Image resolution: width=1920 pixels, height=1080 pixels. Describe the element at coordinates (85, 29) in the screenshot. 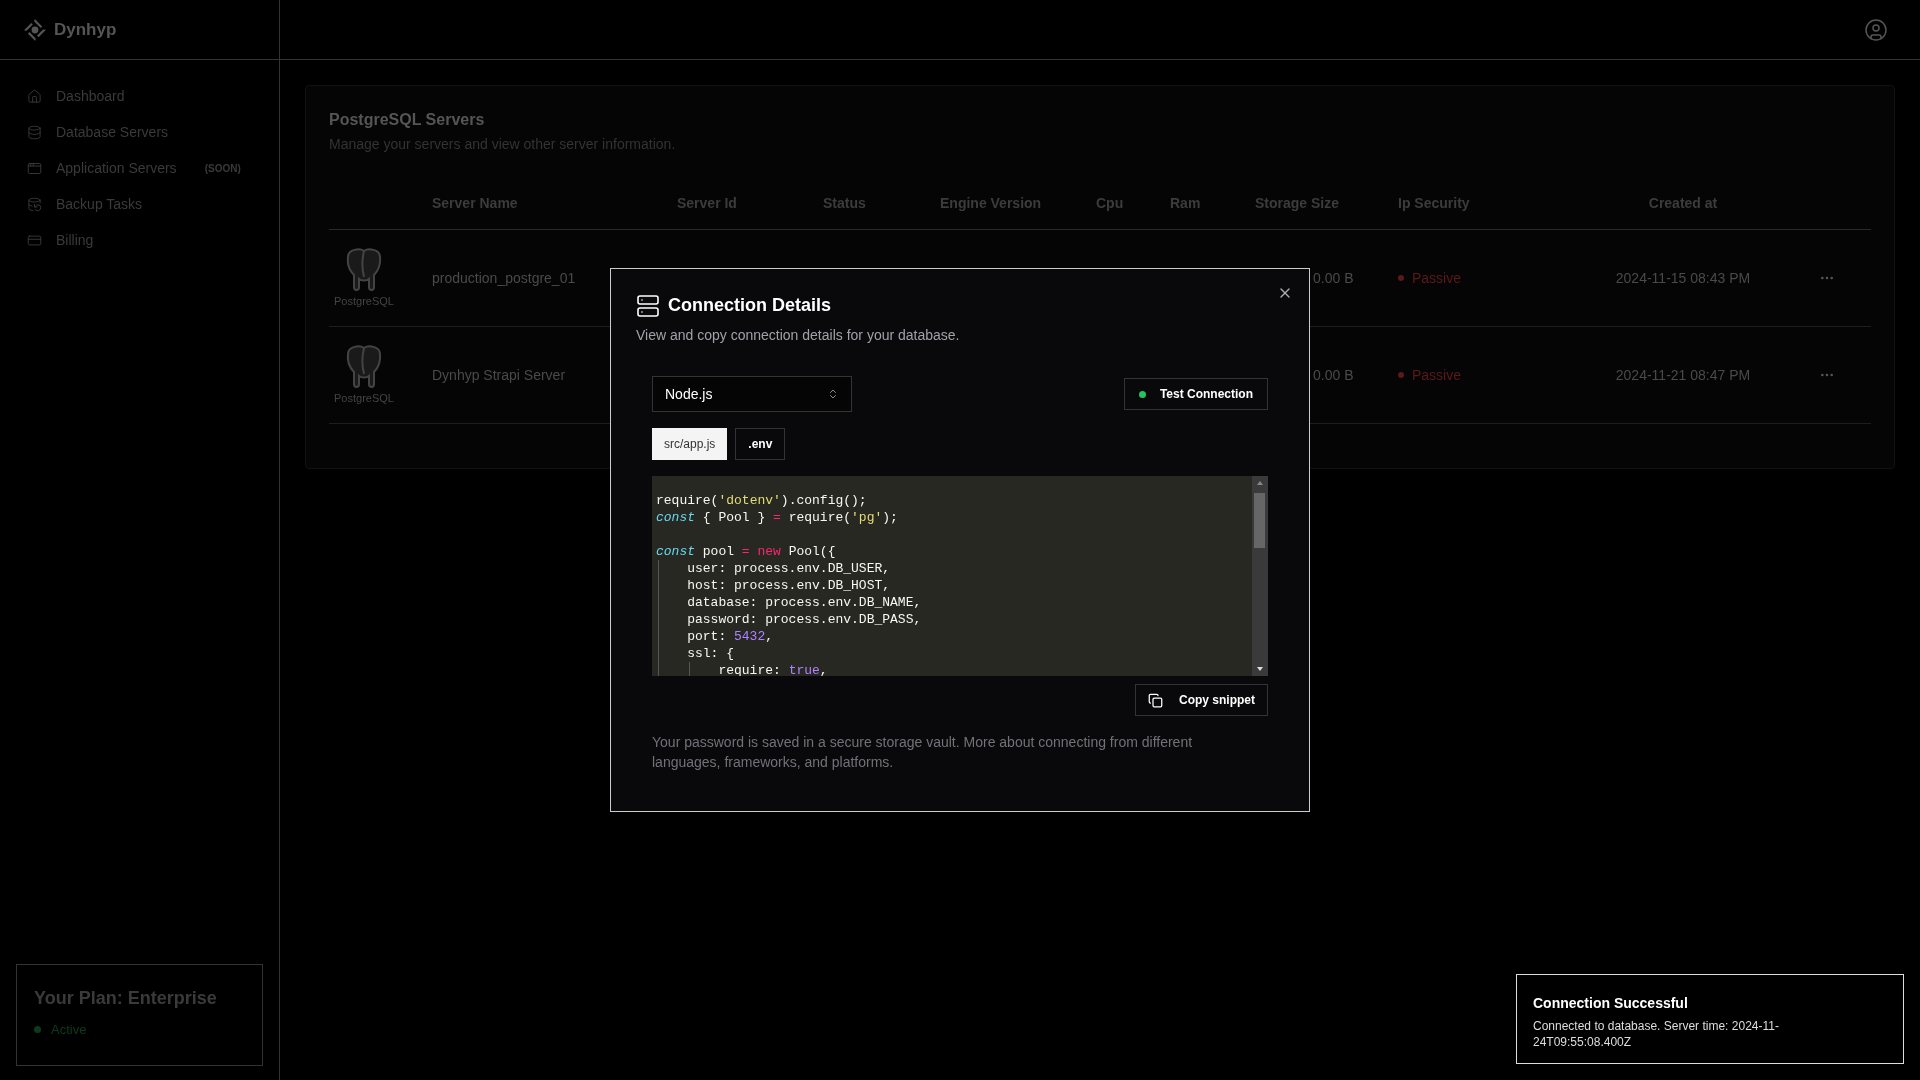

I see `brand-name: Dynhyp` at that location.